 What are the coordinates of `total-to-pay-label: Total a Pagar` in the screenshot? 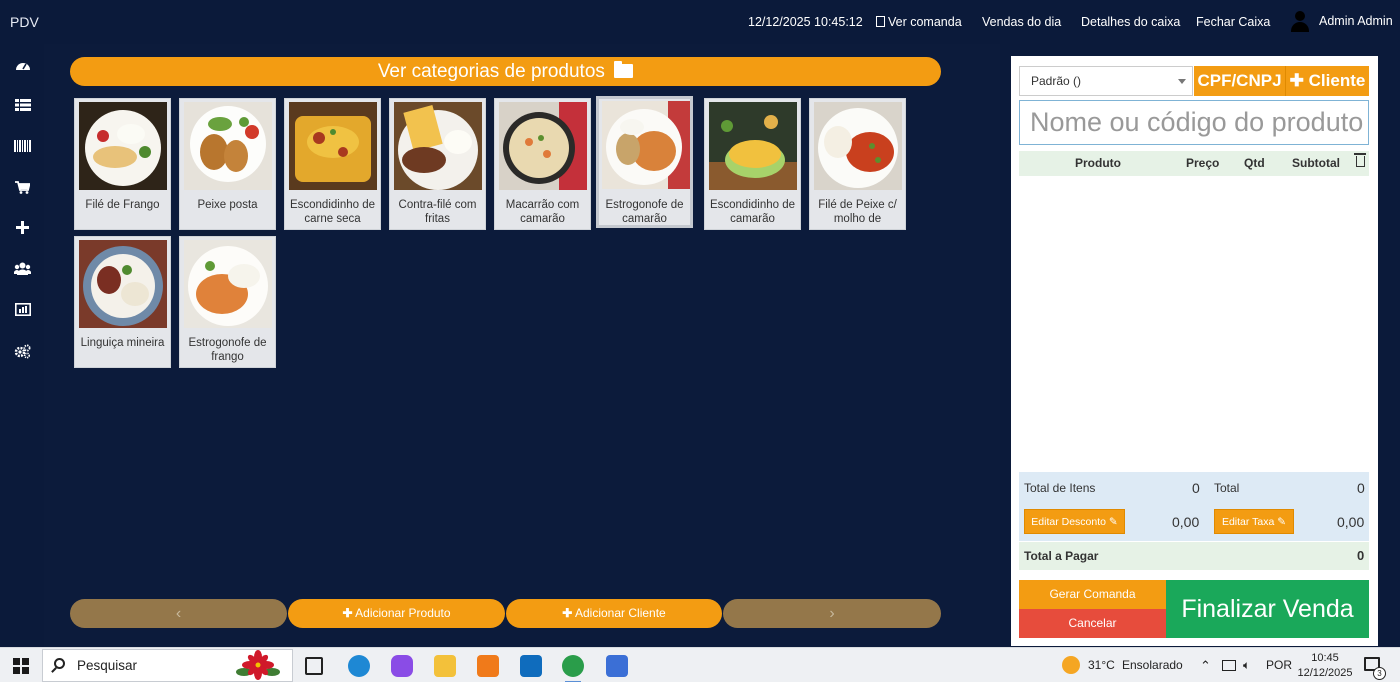 It's located at (1061, 556).